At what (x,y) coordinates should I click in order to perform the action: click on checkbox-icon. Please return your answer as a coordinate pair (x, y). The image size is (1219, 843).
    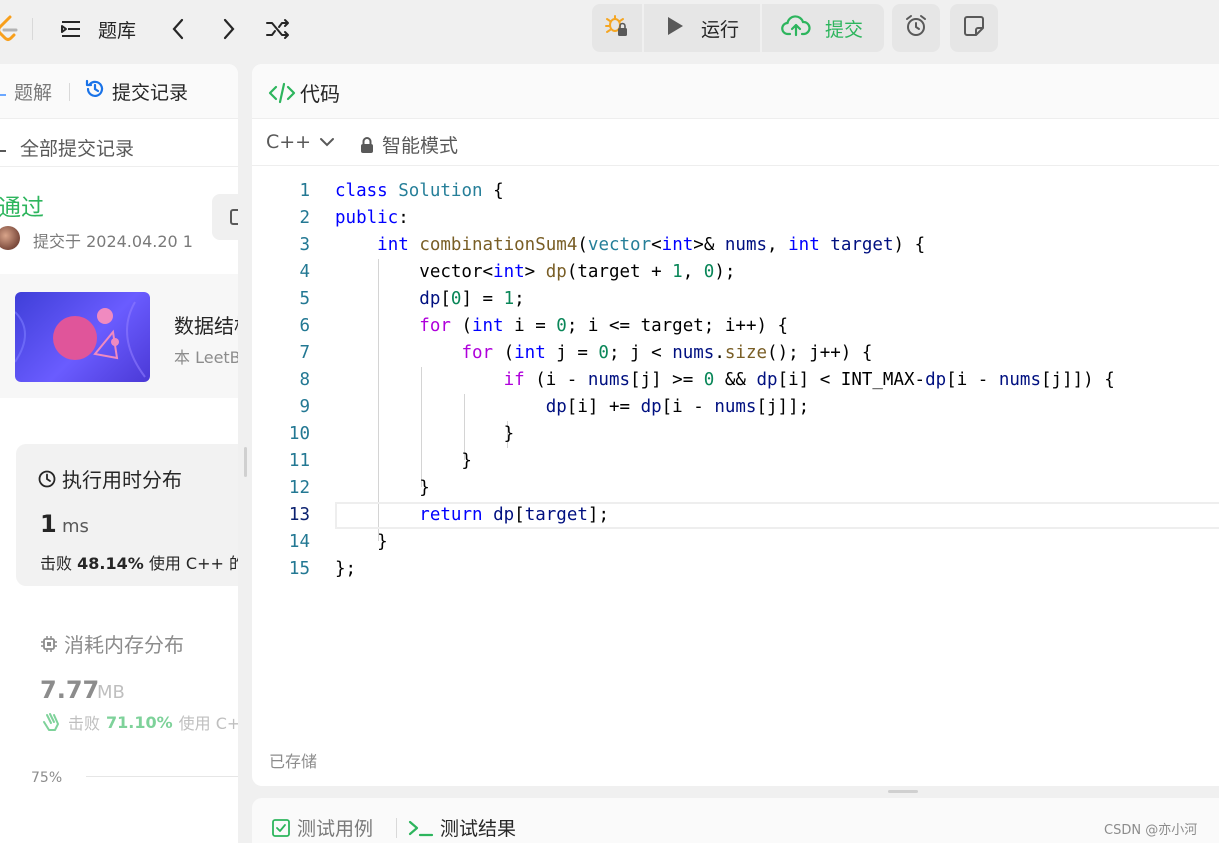
    Looking at the image, I should click on (281, 827).